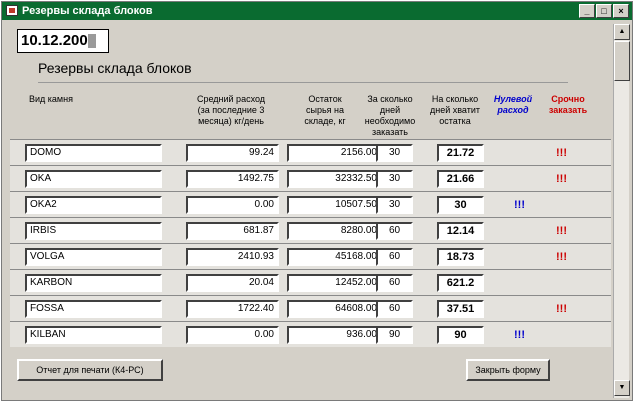 The image size is (637, 406). What do you see at coordinates (604, 11) in the screenshot?
I see `maximize-button: □` at bounding box center [604, 11].